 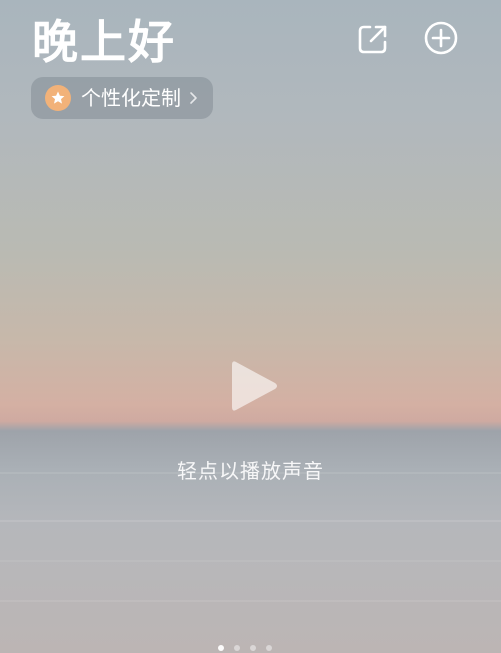 I want to click on share-button, so click(x=373, y=39).